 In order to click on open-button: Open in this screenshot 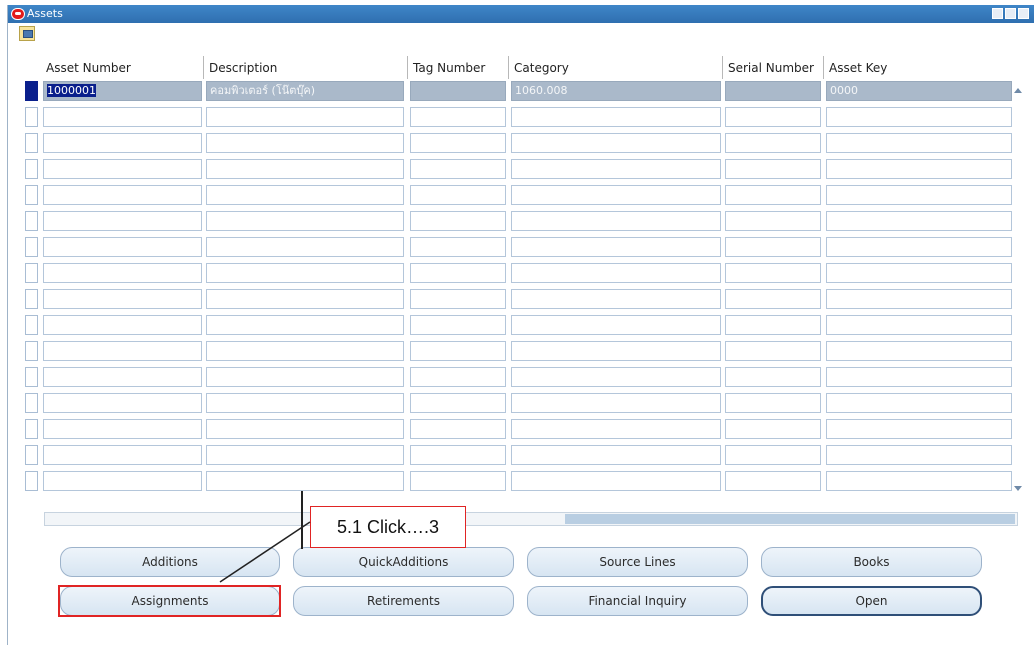, I will do `click(871, 601)`.